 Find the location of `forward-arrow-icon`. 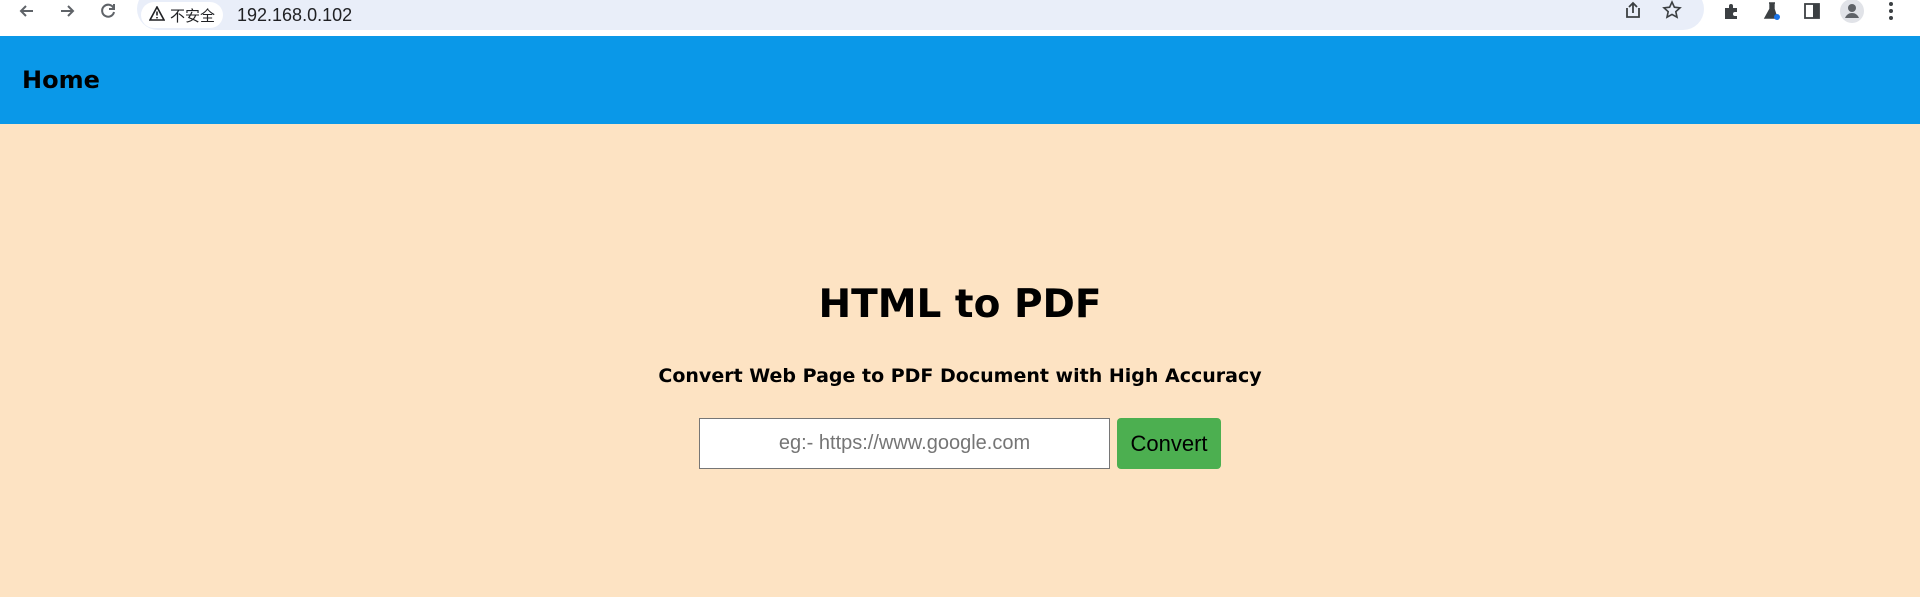

forward-arrow-icon is located at coordinates (67, 11).